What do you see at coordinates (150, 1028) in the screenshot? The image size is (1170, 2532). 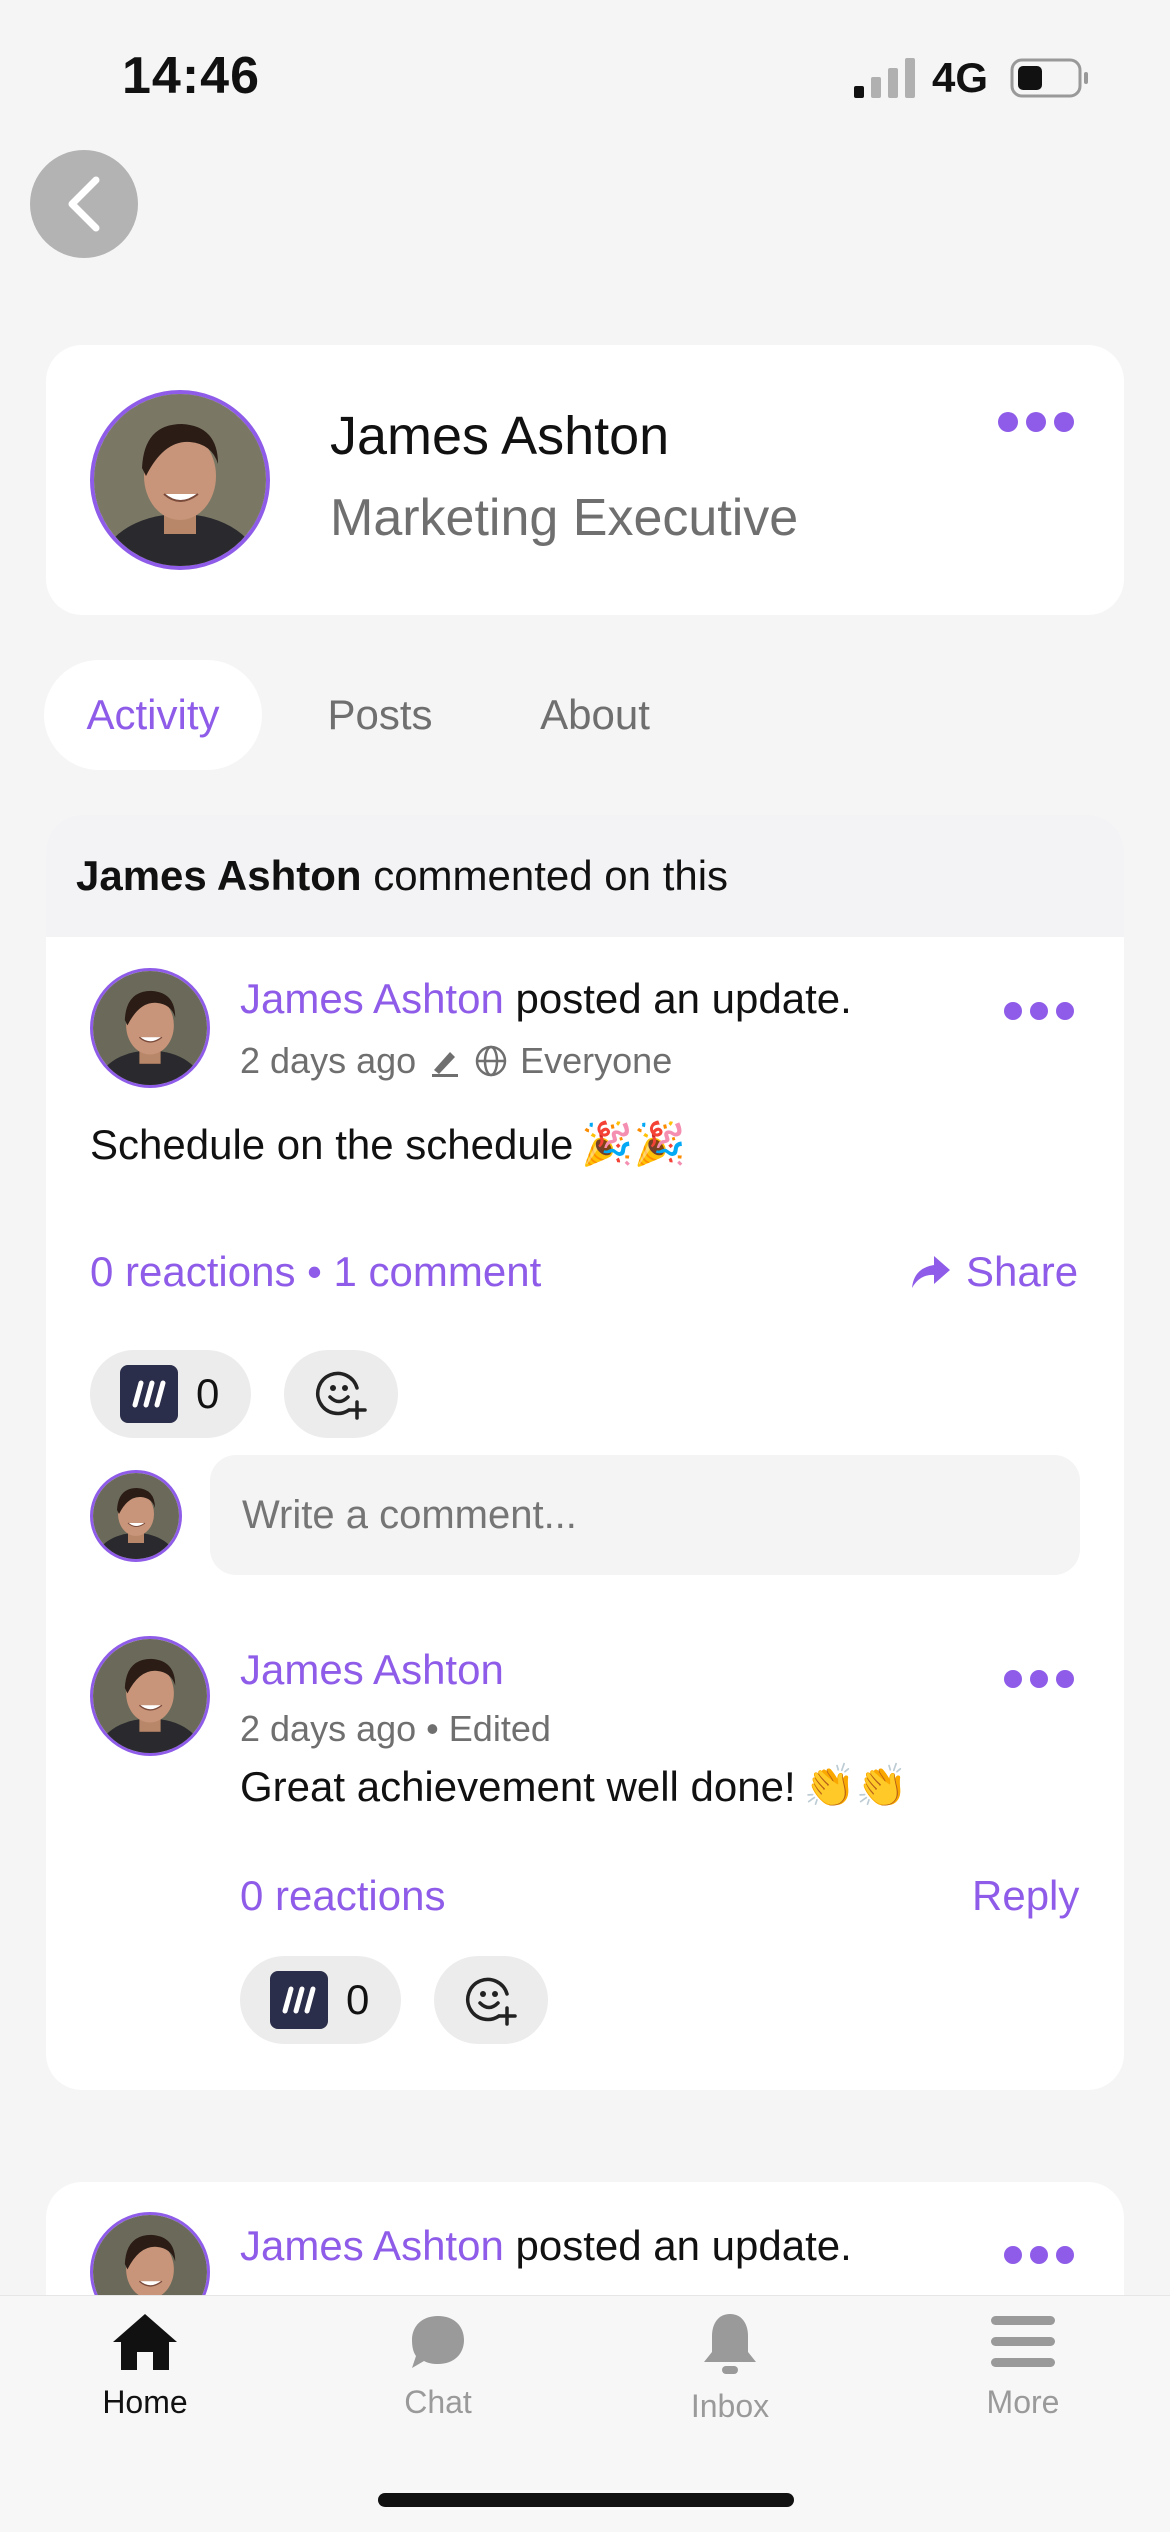 I see `post-author-avatar` at bounding box center [150, 1028].